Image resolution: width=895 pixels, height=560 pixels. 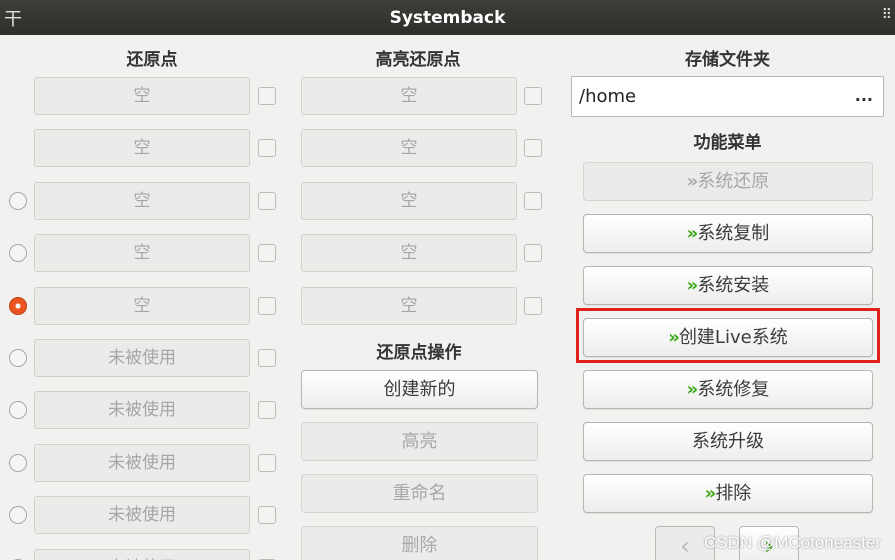 What do you see at coordinates (733, 233) in the screenshot?
I see `function-menu-label: 系统复制` at bounding box center [733, 233].